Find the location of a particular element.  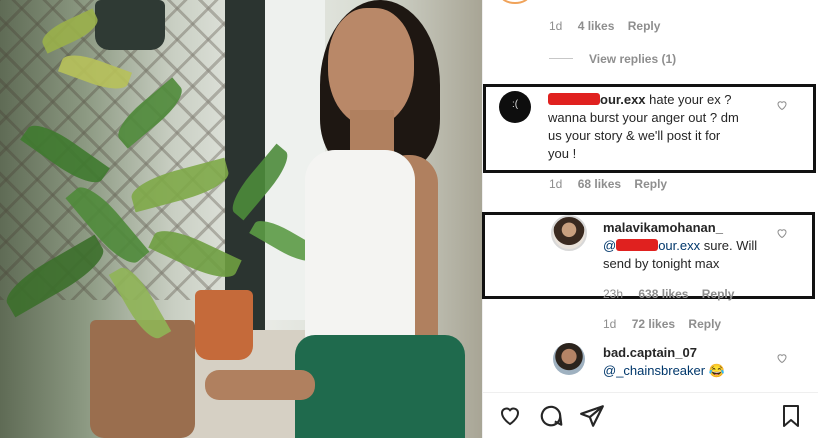

avatar: :( is located at coordinates (515, 107).